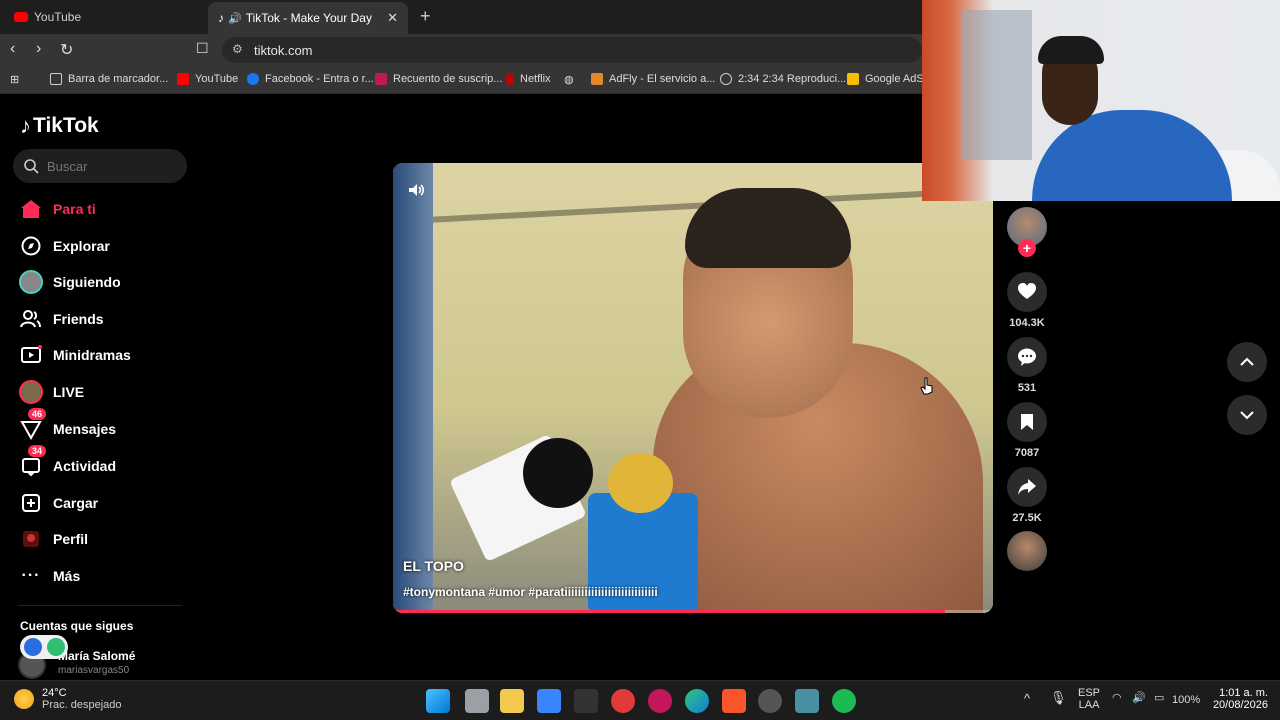 This screenshot has width=1280, height=720. What do you see at coordinates (572, 50) in the screenshot?
I see `address-bar: ⚙ tiktok.com` at bounding box center [572, 50].